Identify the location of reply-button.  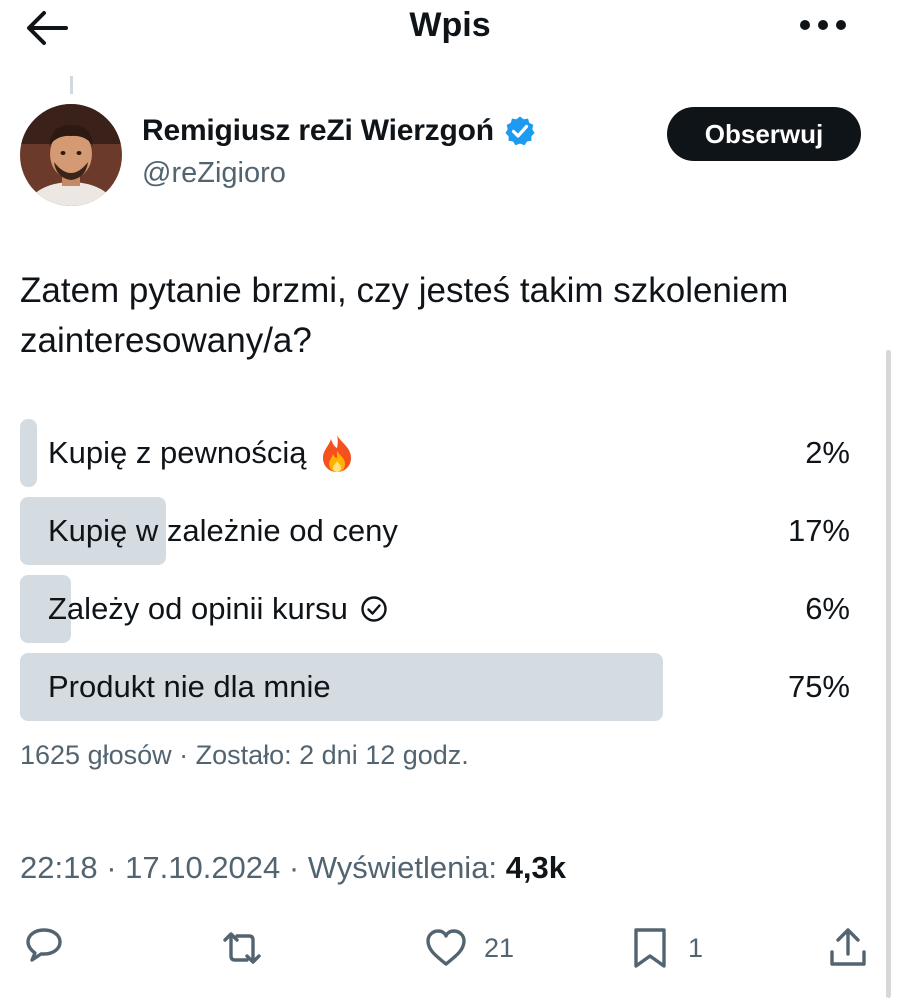
(44, 948).